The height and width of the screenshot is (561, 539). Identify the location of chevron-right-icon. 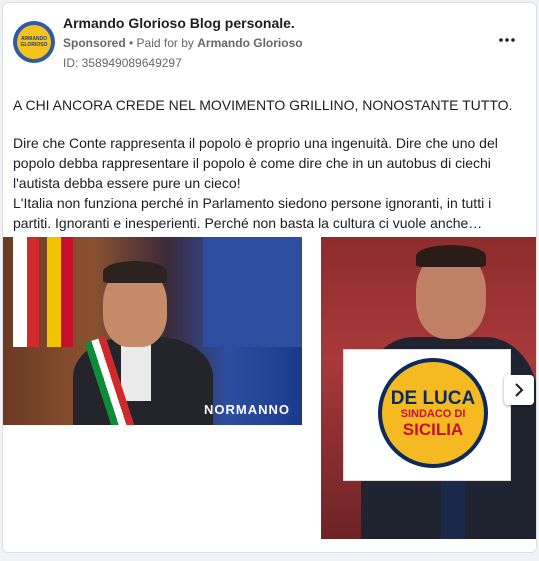
(519, 390).